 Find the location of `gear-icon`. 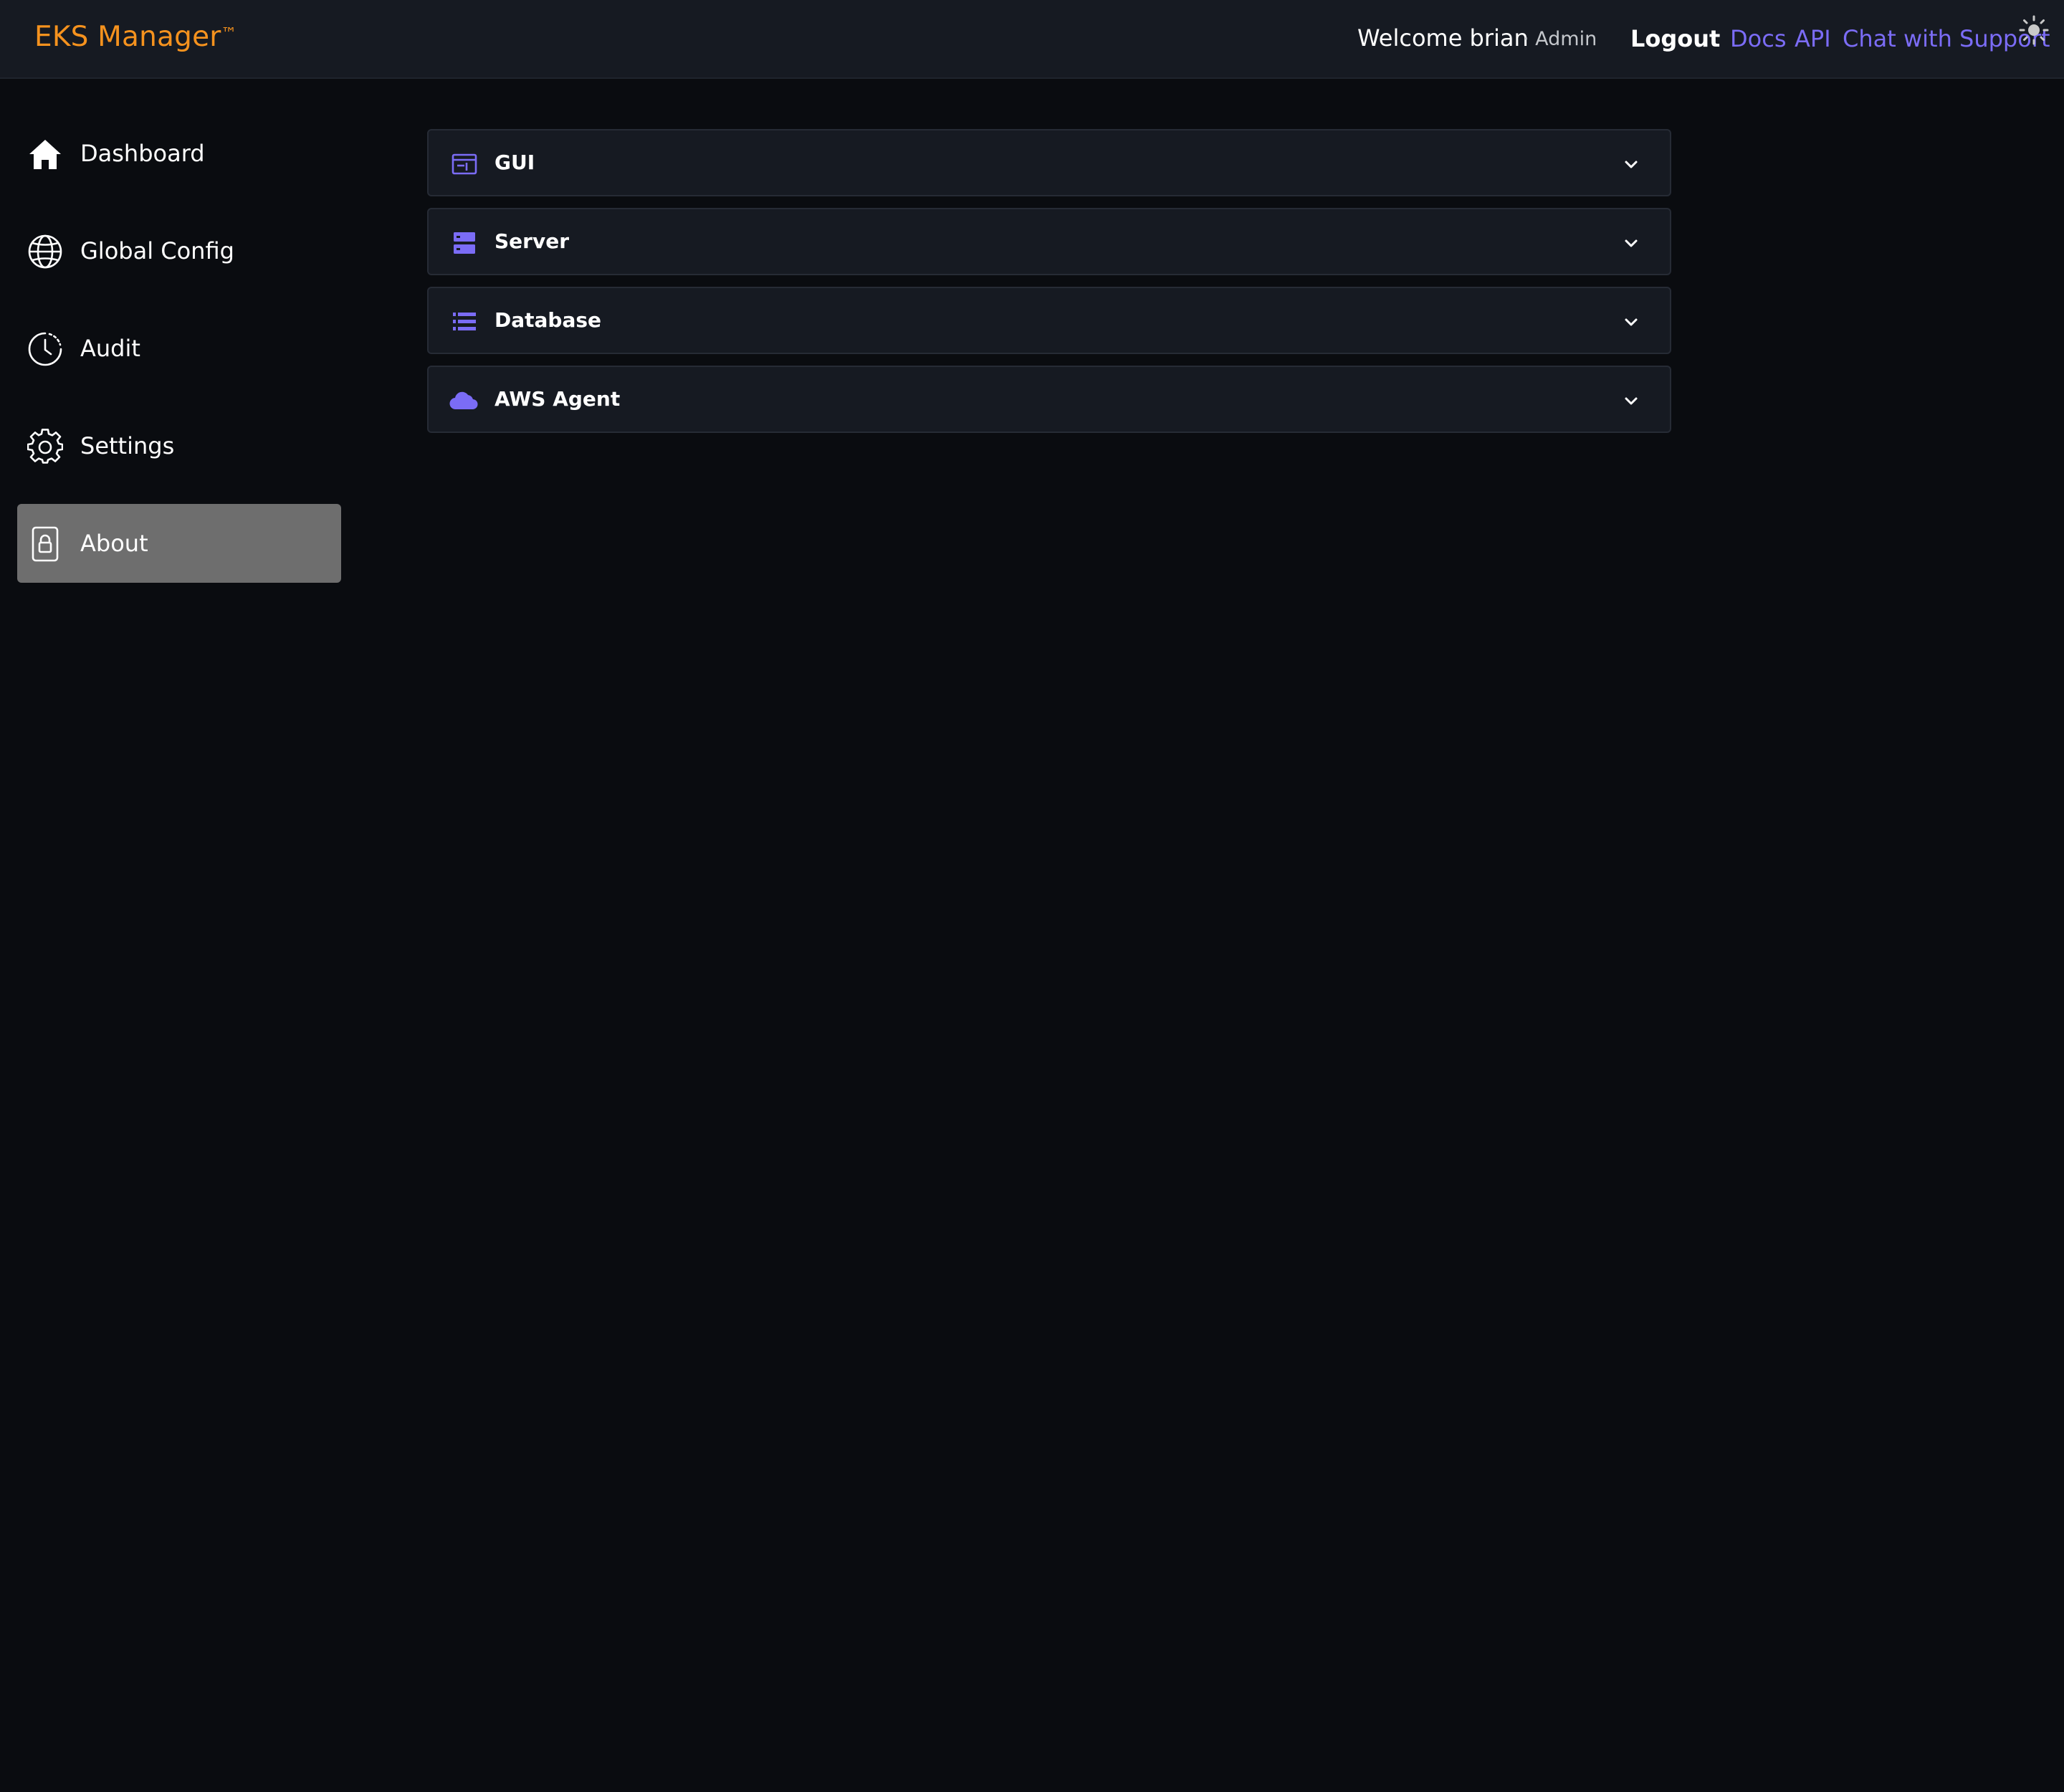

gear-icon is located at coordinates (45, 447).